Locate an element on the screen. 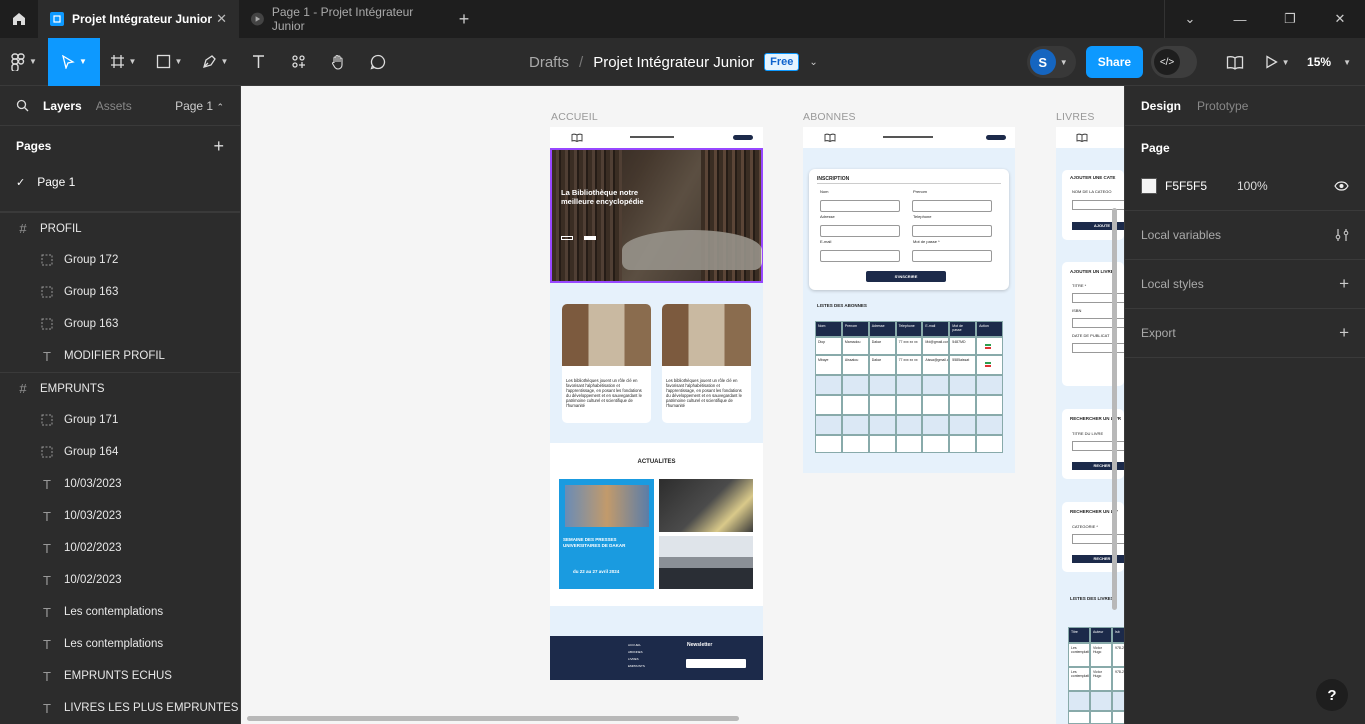  add-export-button: + is located at coordinates (1344, 333).